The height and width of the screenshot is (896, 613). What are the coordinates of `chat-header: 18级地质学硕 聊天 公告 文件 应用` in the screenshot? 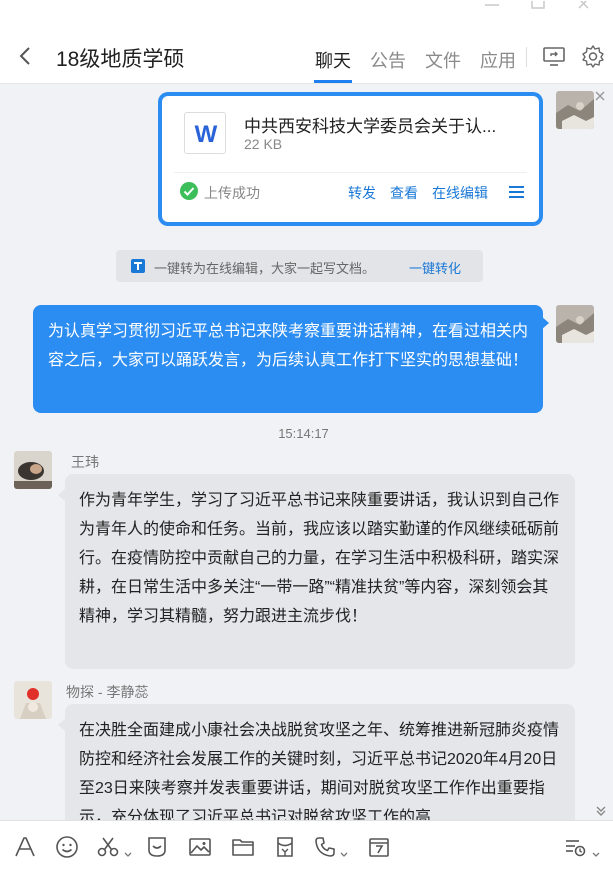 It's located at (306, 56).